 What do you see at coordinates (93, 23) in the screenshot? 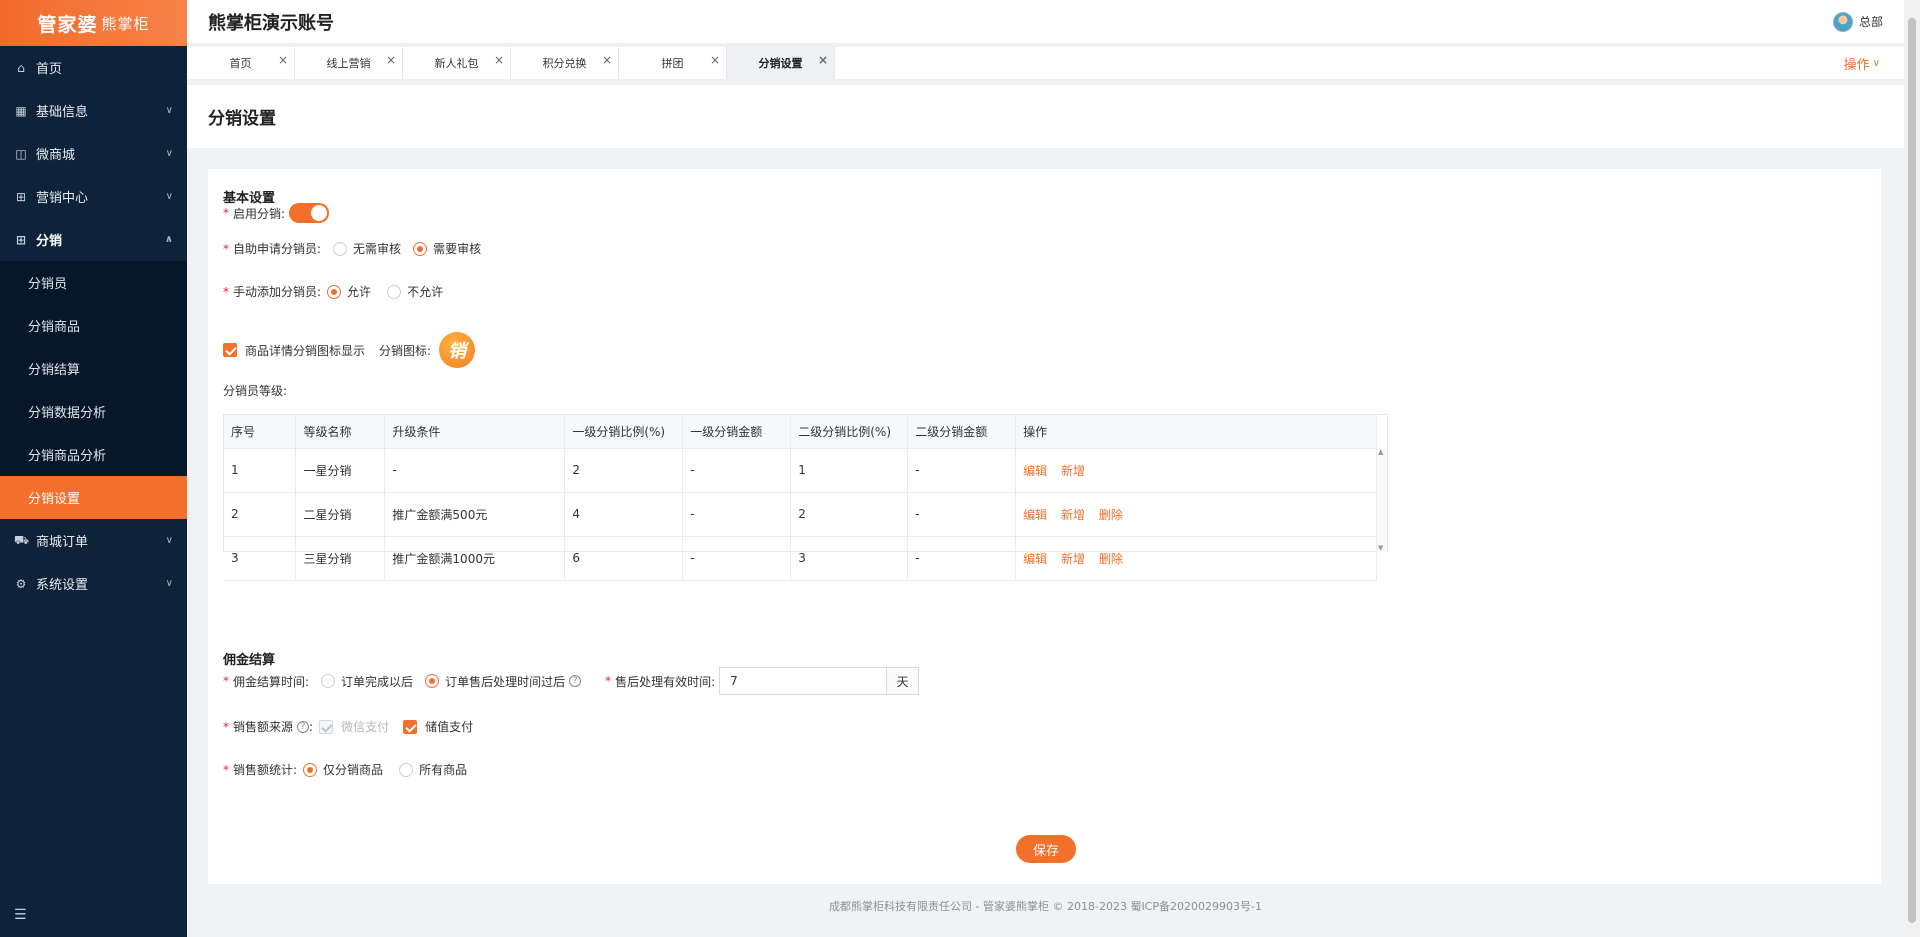
I see `brand-logo: 管家婆 熊掌柜` at bounding box center [93, 23].